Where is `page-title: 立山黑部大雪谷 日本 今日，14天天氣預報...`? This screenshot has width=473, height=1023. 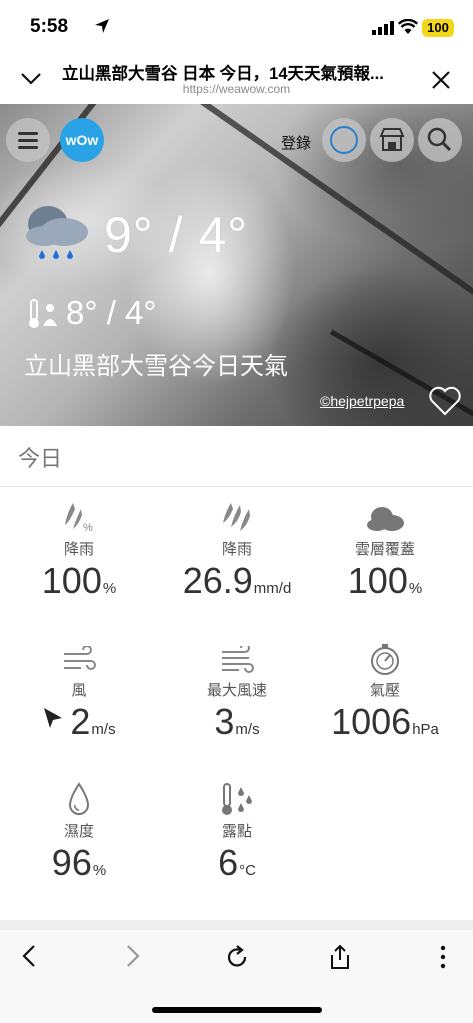 page-title: 立山黑部大雪谷 日本 今日，14天天氣預報... is located at coordinates (238, 72).